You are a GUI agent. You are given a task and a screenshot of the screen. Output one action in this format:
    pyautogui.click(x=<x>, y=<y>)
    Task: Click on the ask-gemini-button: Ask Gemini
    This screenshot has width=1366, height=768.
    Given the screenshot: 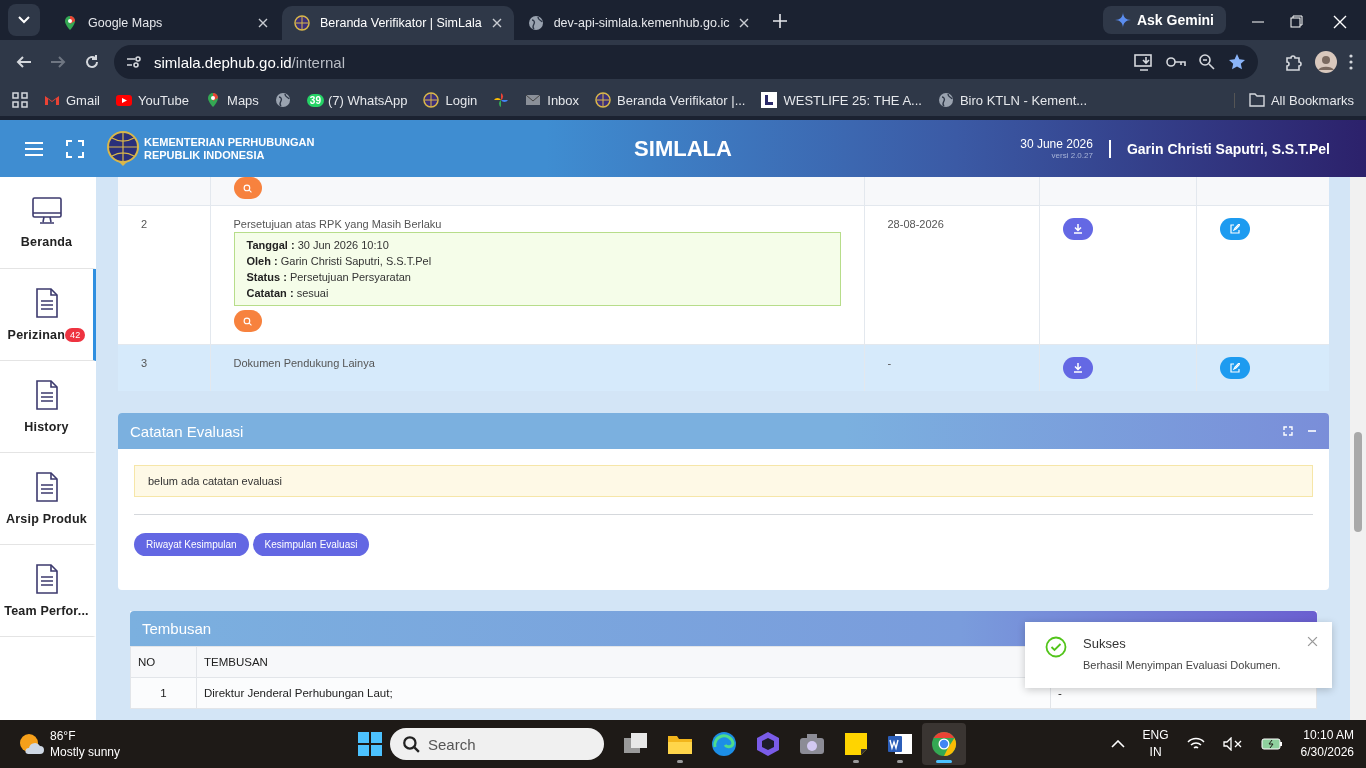 What is the action you would take?
    pyautogui.click(x=1164, y=20)
    